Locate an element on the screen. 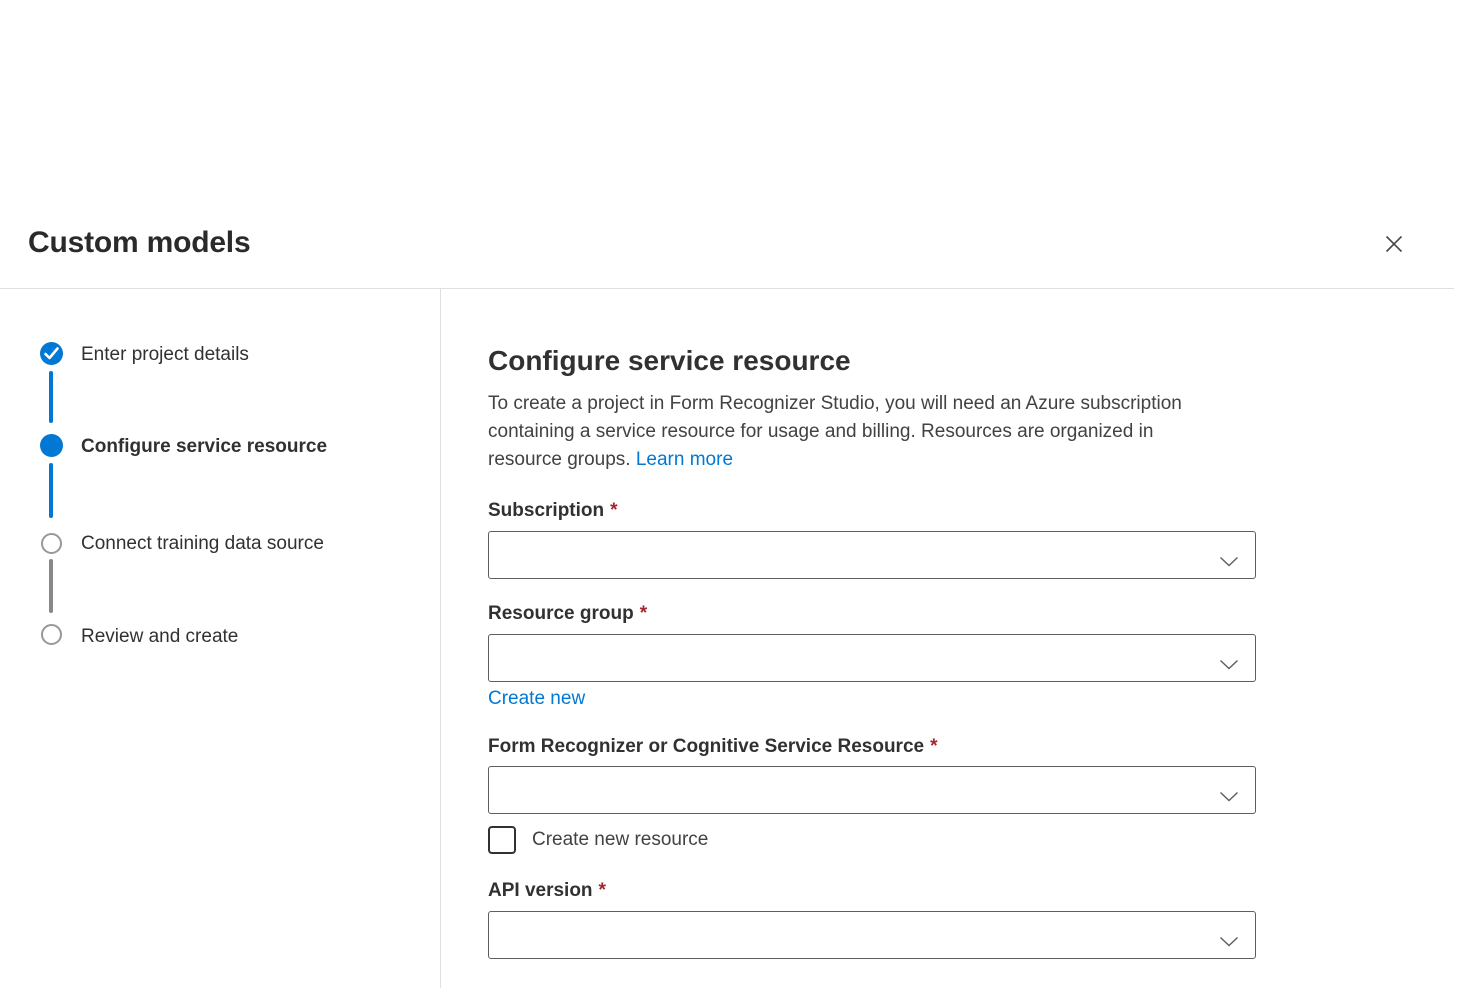 Image resolution: width=1462 pixels, height=988 pixels. api-version-label: API version * is located at coordinates (547, 890).